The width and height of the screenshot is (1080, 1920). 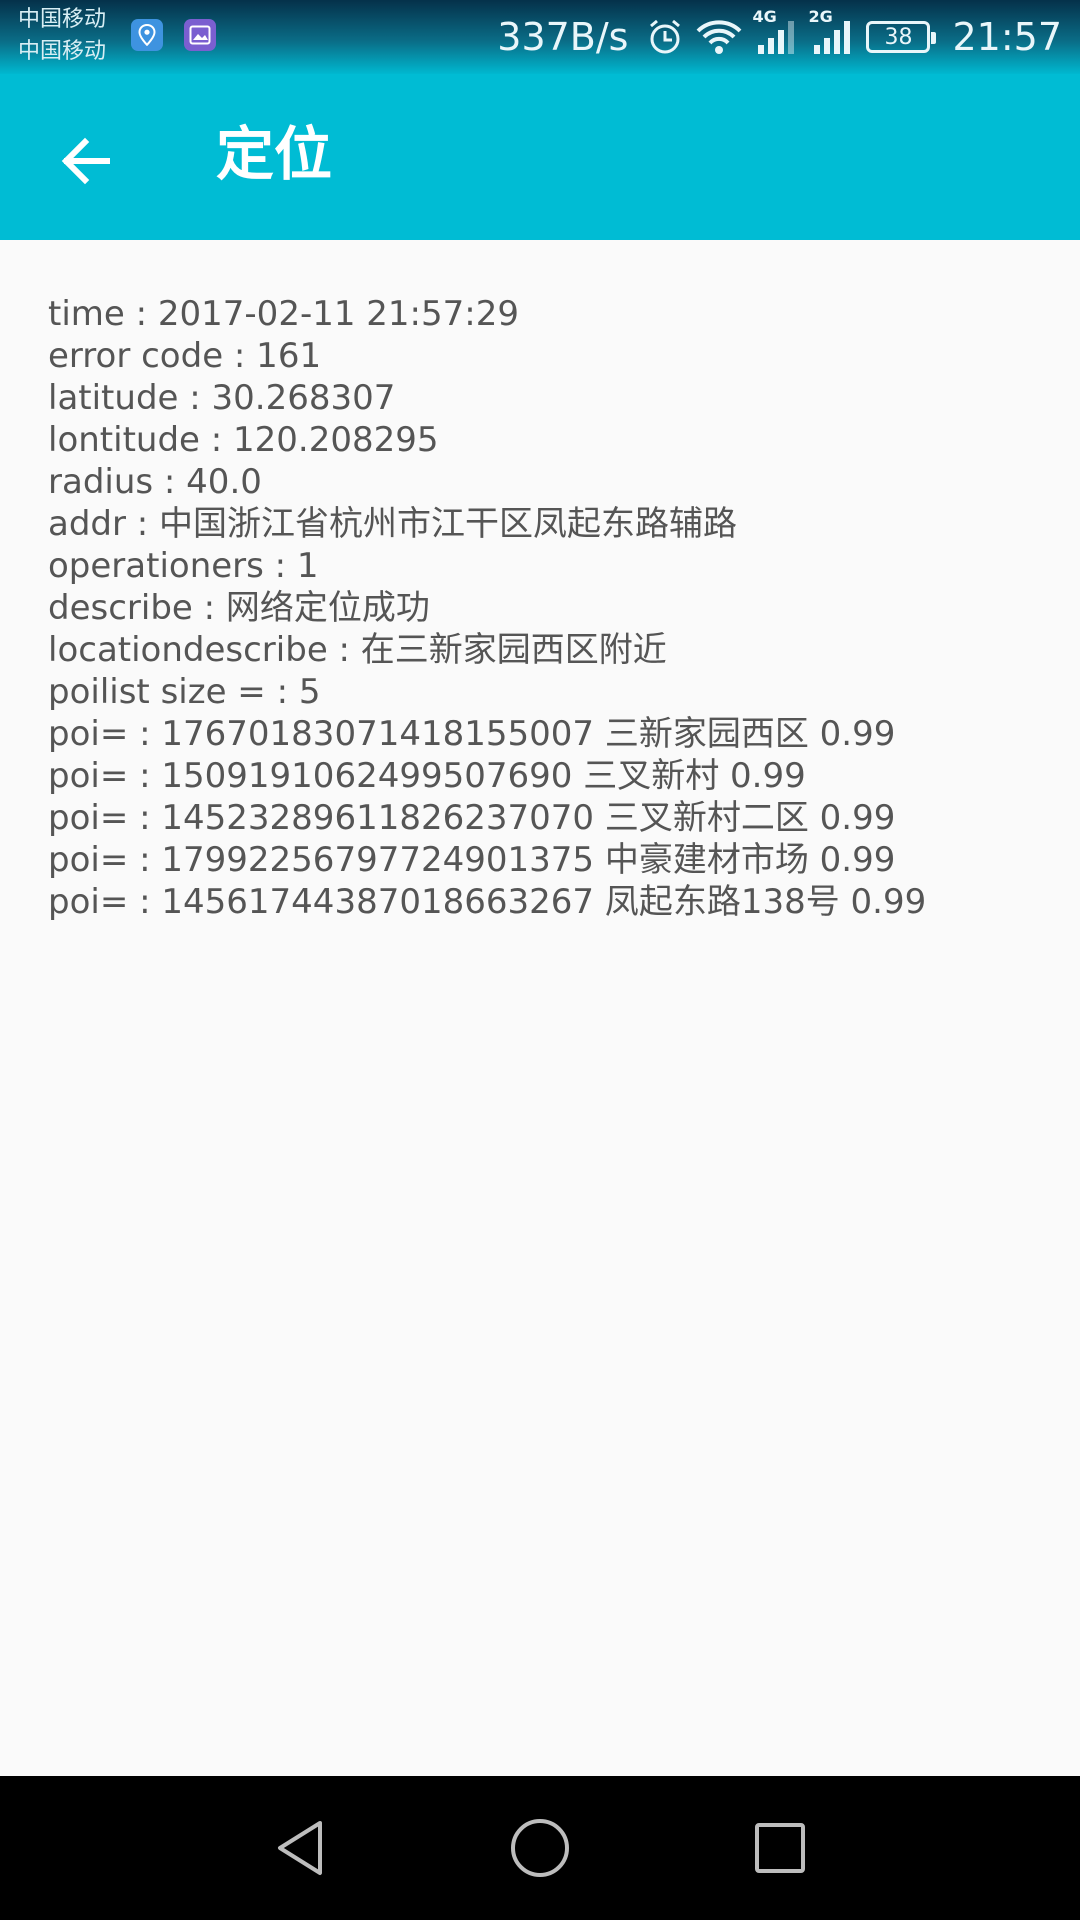 I want to click on carrier-1: 中国移动, so click(x=62, y=19).